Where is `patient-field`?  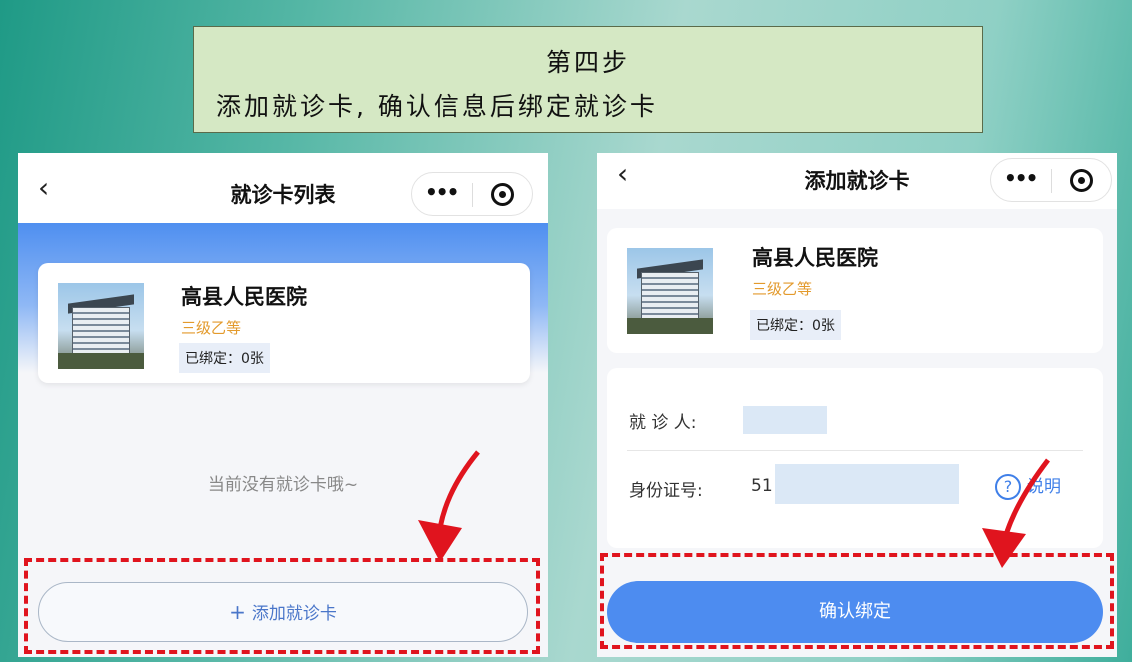
patient-field is located at coordinates (785, 420).